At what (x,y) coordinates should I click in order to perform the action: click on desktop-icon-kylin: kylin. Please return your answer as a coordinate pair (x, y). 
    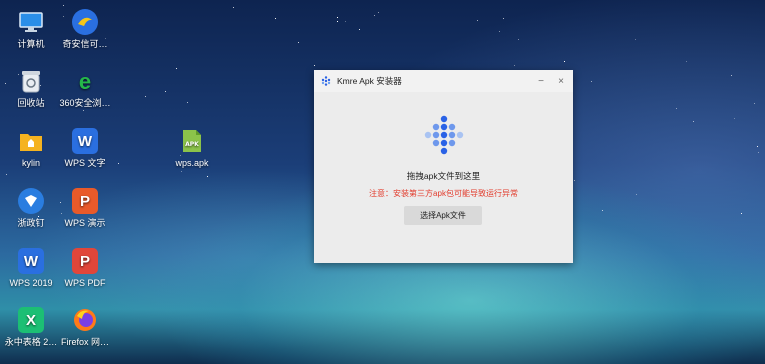
    Looking at the image, I should click on (31, 148).